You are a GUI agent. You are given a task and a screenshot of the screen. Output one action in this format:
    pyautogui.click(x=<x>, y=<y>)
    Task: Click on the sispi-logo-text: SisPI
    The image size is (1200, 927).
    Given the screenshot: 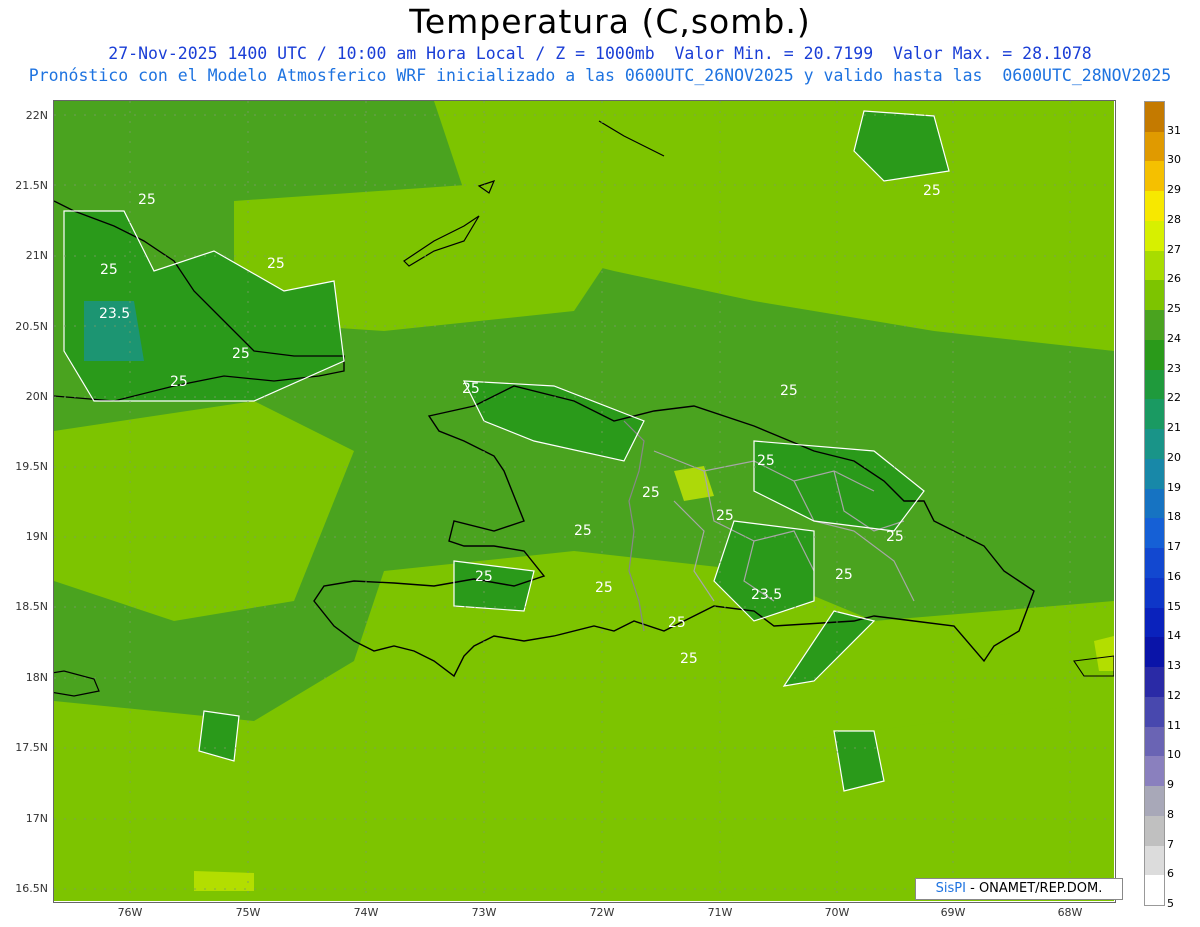 What is the action you would take?
    pyautogui.click(x=950, y=888)
    